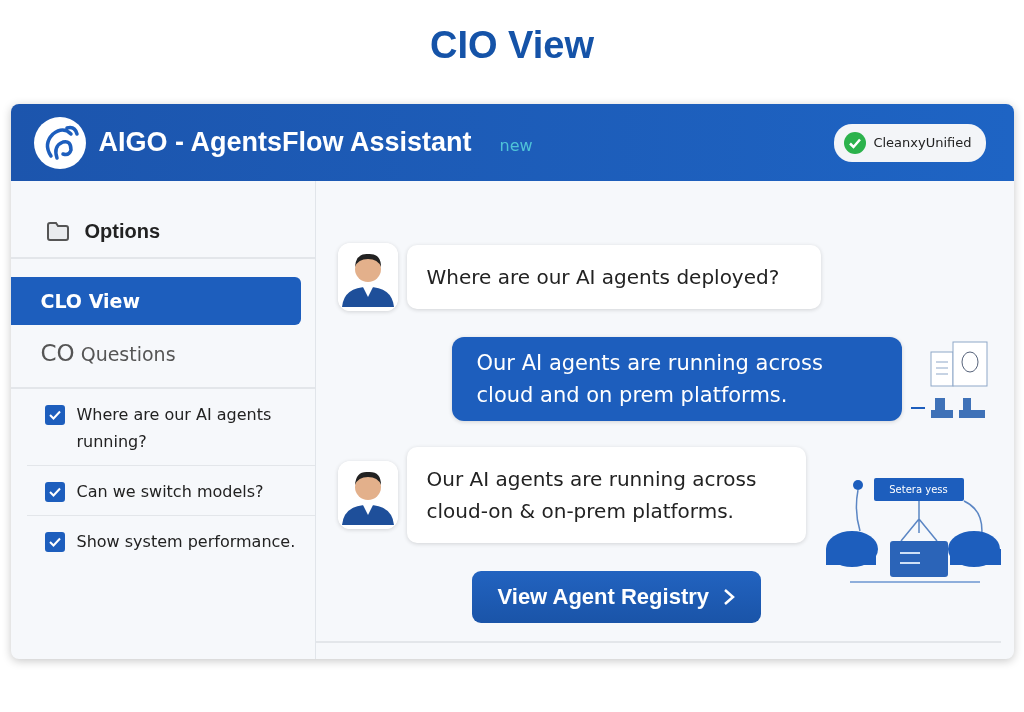  What do you see at coordinates (855, 142) in the screenshot?
I see `check-circle-icon` at bounding box center [855, 142].